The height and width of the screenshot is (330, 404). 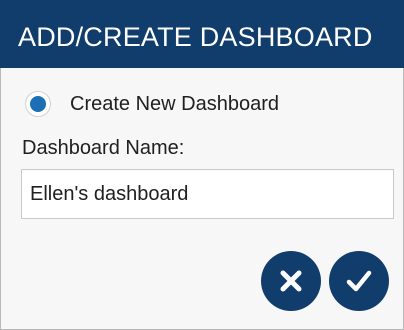 I want to click on radio-selected-indicator, so click(x=38, y=104).